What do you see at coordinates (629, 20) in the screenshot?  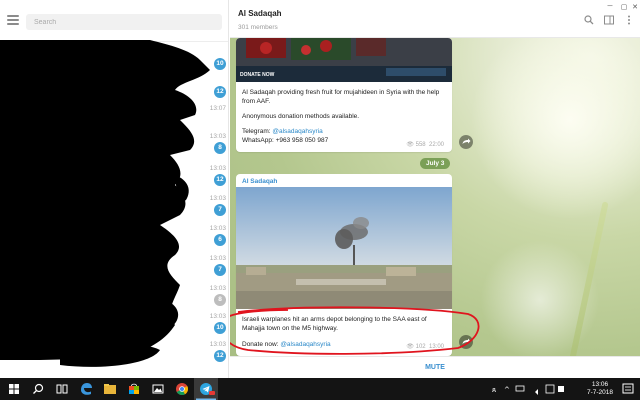 I see `more-options-icon` at bounding box center [629, 20].